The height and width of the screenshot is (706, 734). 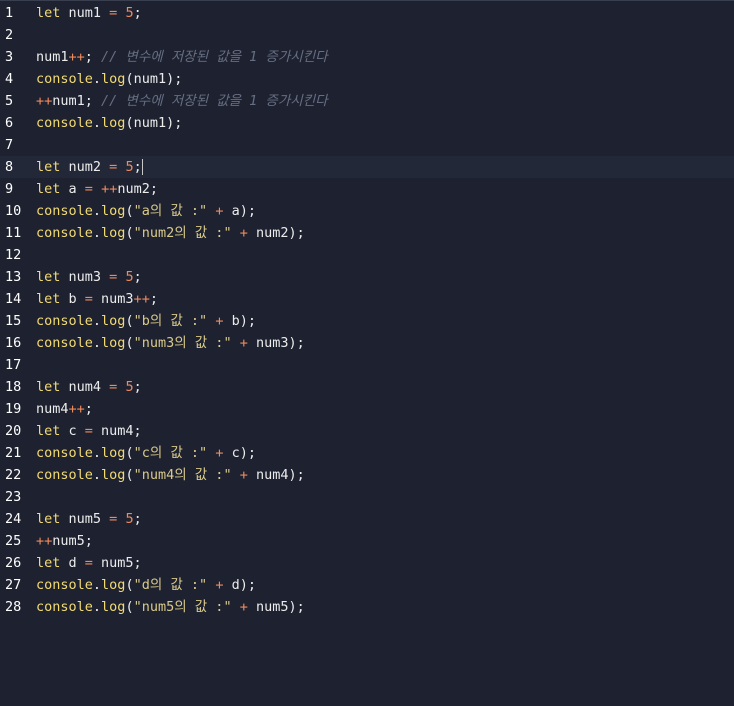 I want to click on line-number: 26, so click(x=13, y=563).